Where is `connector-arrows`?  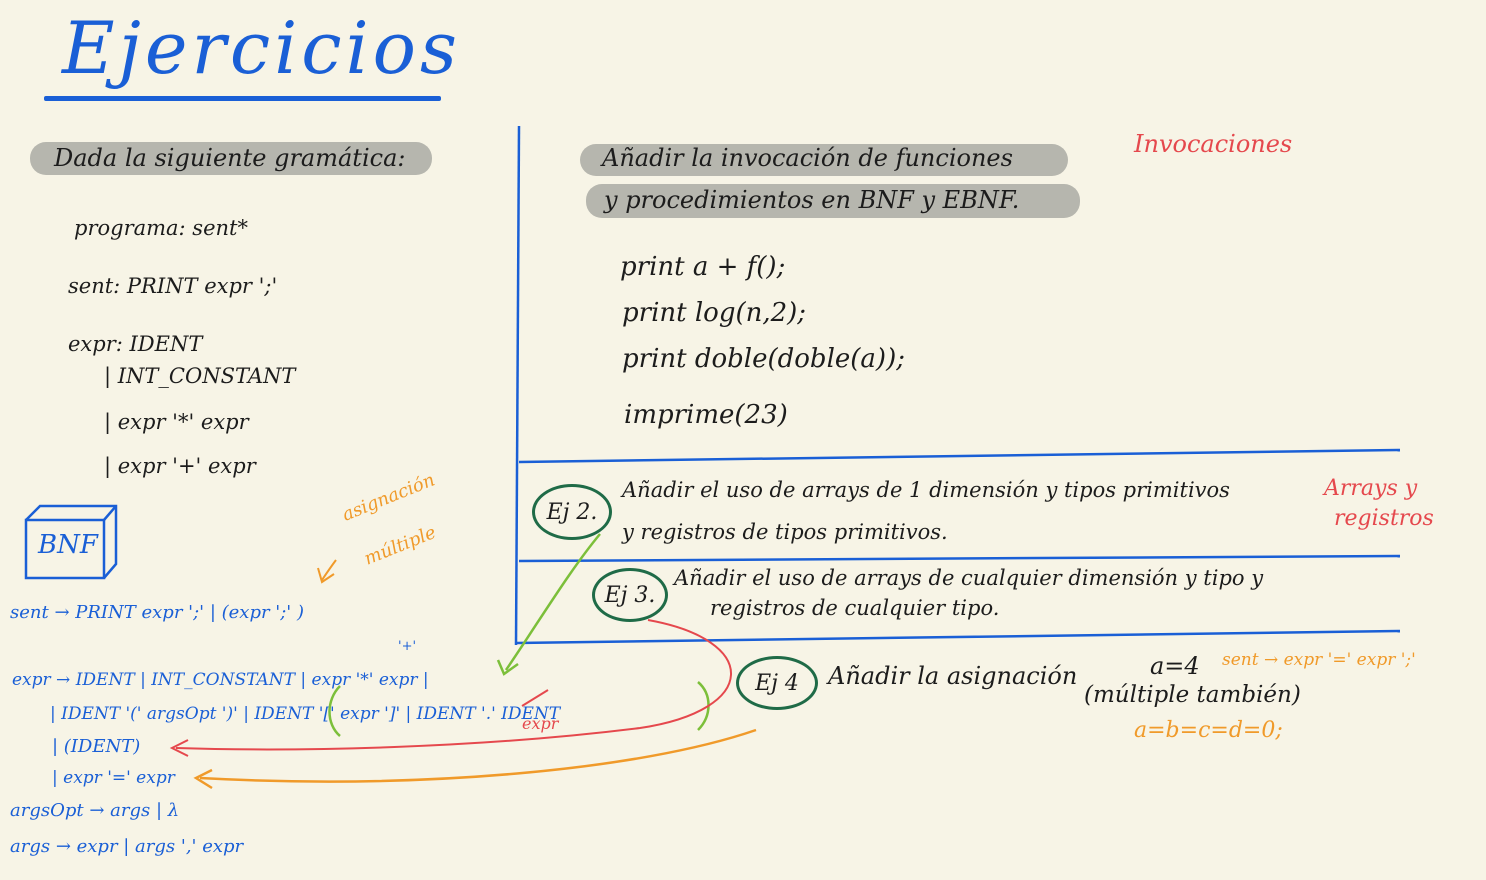 connector-arrows is located at coordinates (463, 661).